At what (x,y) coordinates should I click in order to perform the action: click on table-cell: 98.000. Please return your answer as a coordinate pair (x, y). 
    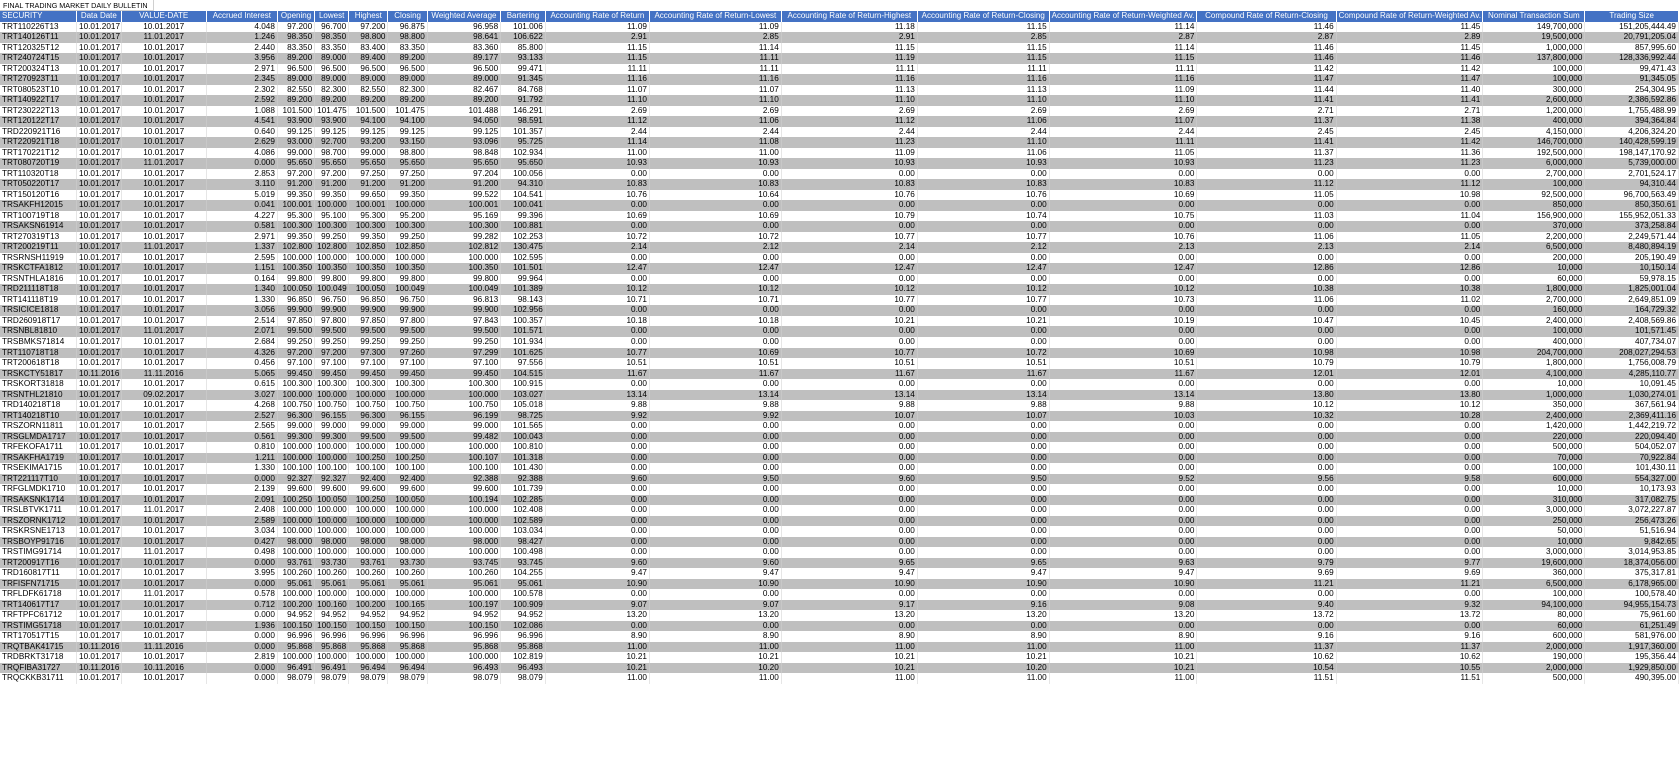
    Looking at the image, I should click on (464, 542).